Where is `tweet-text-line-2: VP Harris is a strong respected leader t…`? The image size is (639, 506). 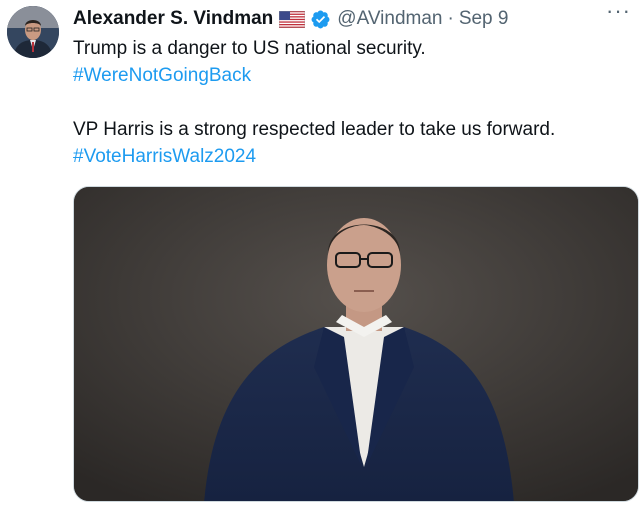
tweet-text-line-2: VP Harris is a strong respected leader t… is located at coordinates (314, 129).